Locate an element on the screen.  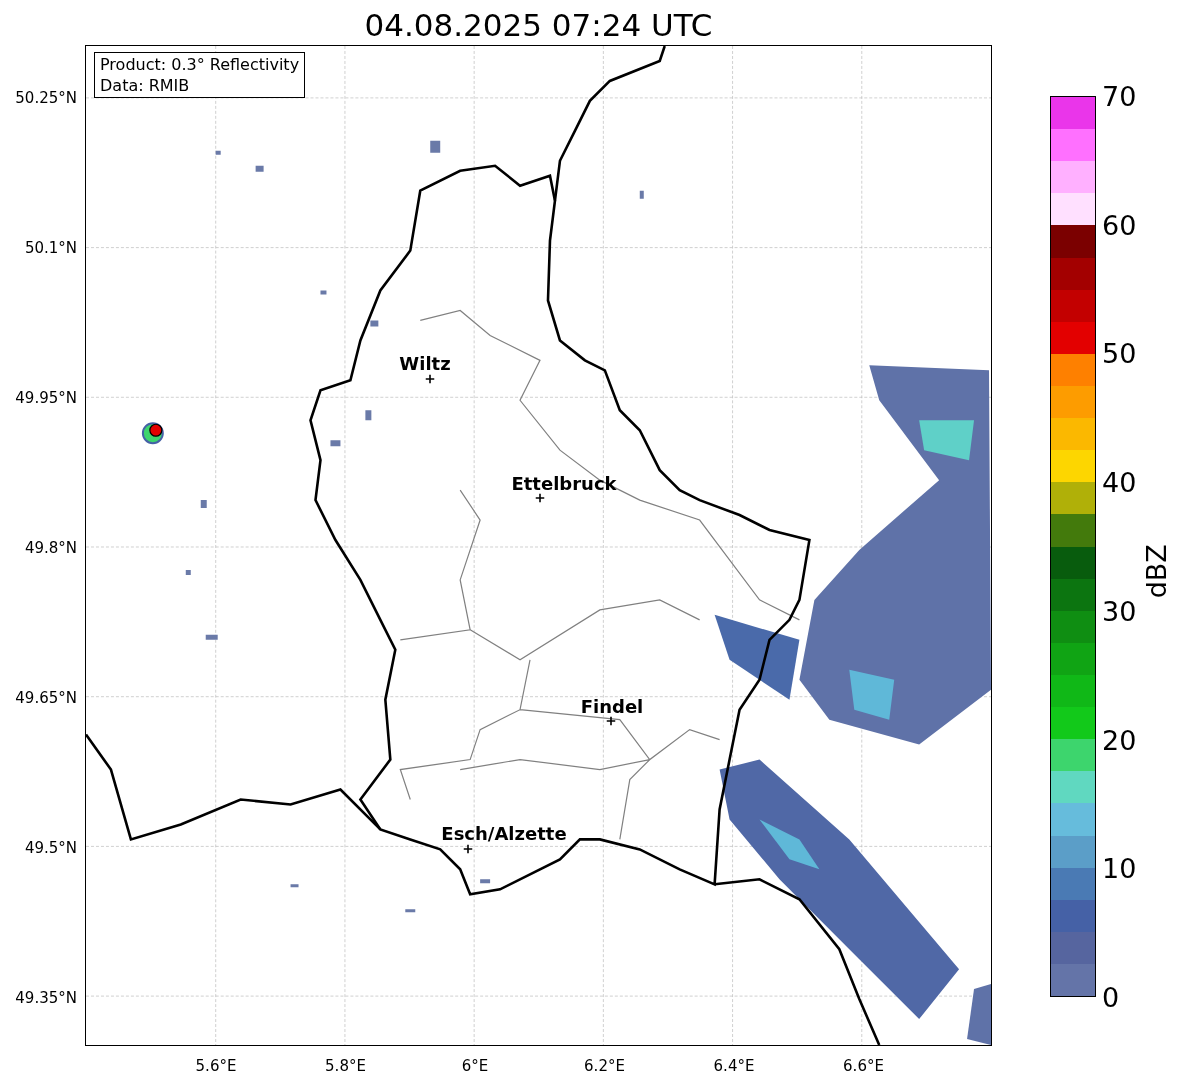
colorbar-tick-label: 30 is located at coordinates (1119, 611).